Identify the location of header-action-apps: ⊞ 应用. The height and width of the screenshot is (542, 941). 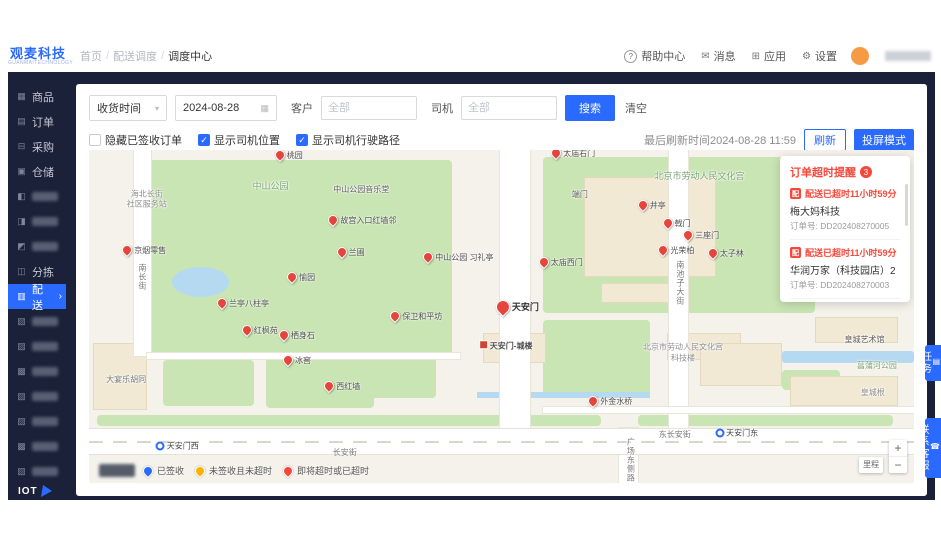
(769, 56).